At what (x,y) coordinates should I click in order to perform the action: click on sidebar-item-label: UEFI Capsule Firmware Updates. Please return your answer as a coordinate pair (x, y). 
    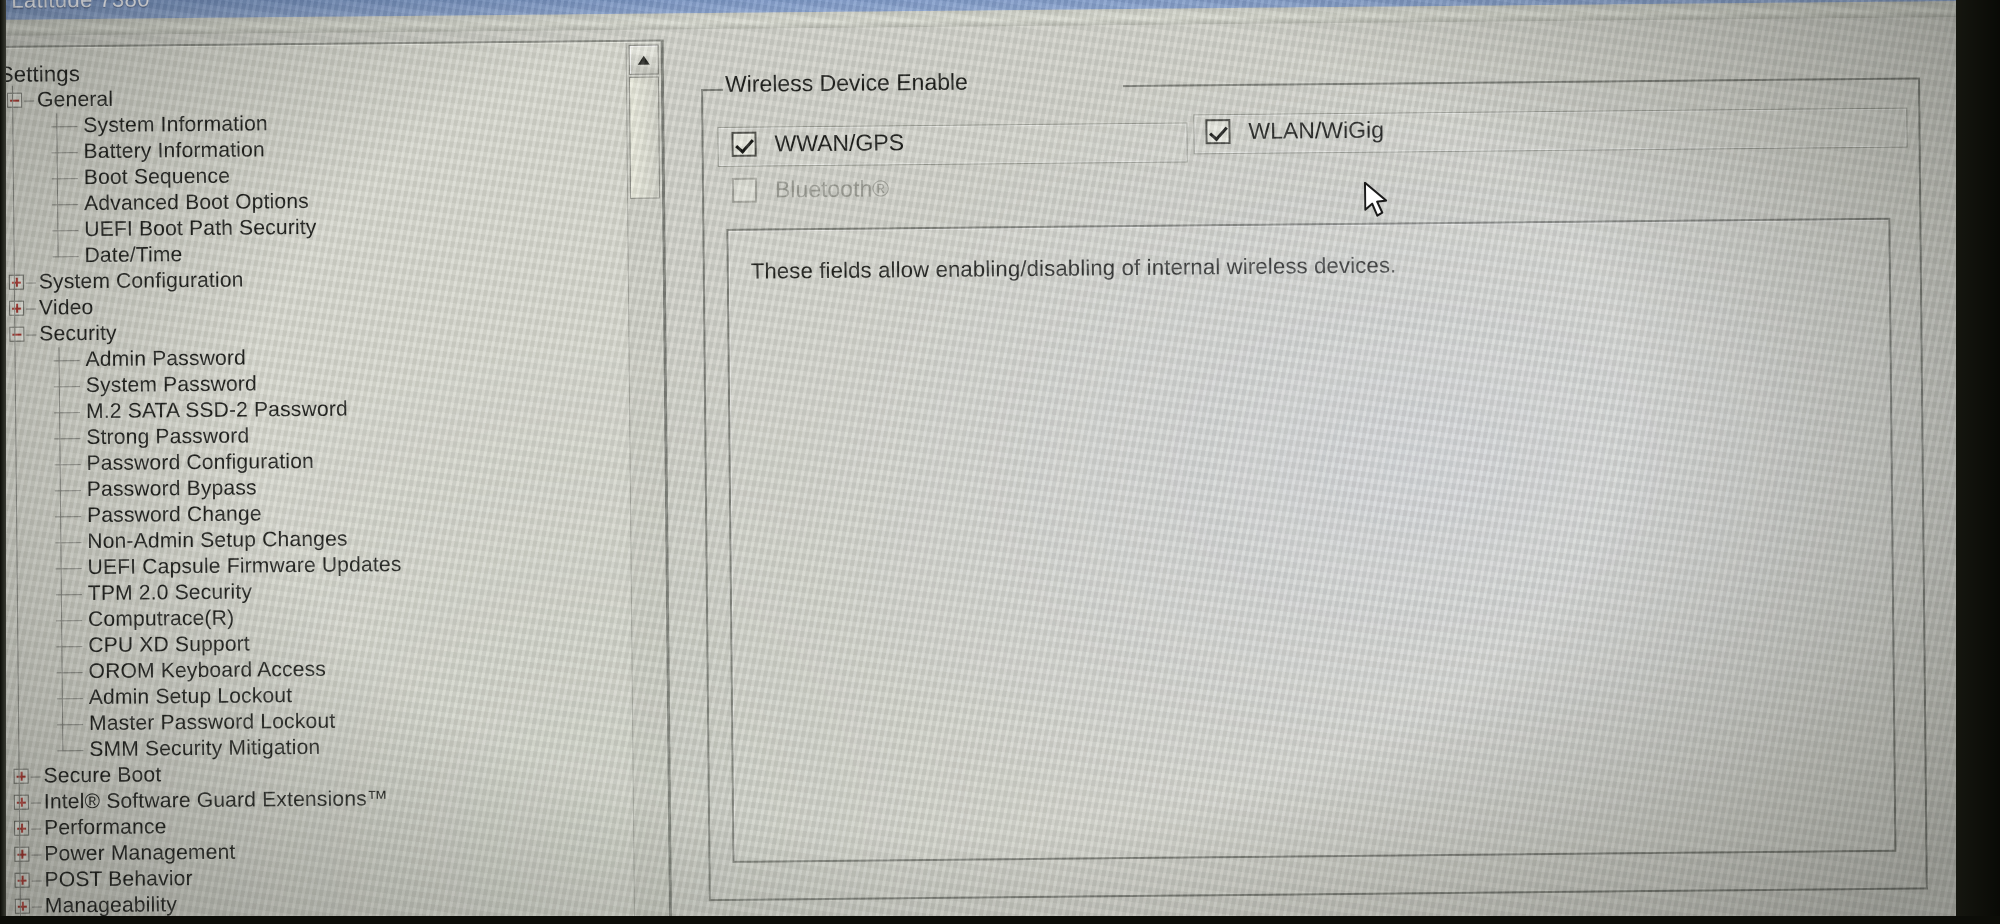
    Looking at the image, I should click on (244, 566).